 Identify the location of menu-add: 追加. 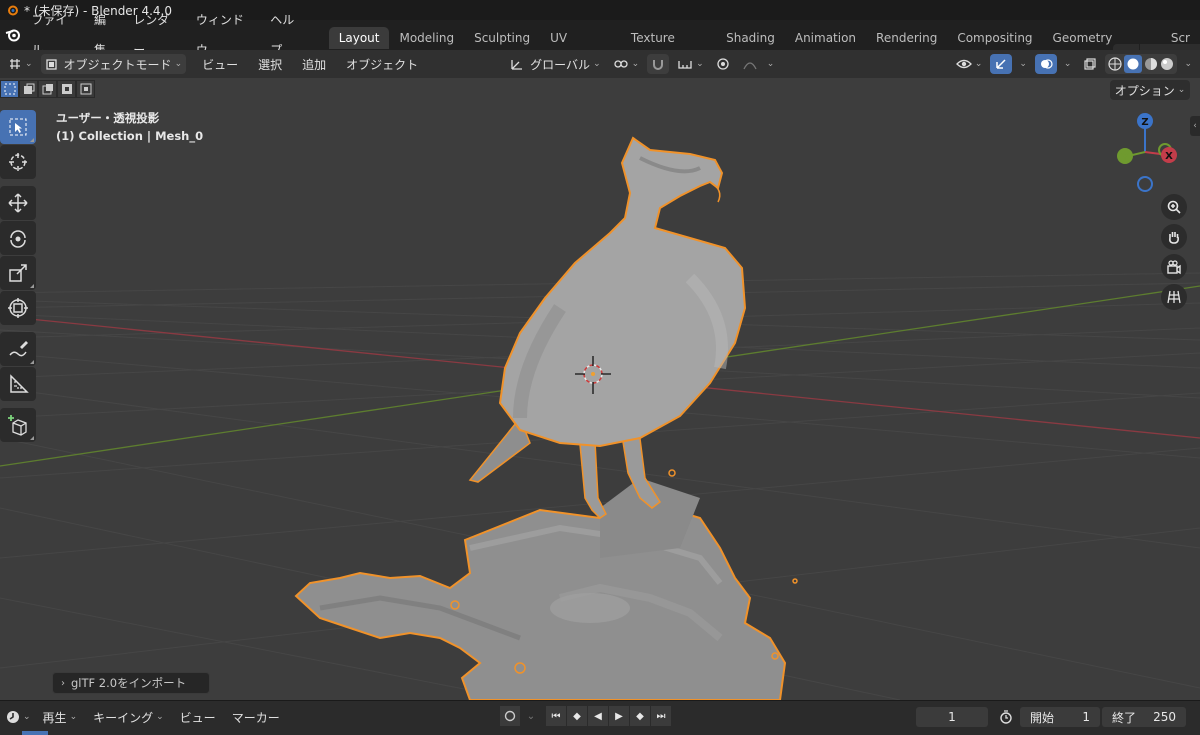
(314, 64).